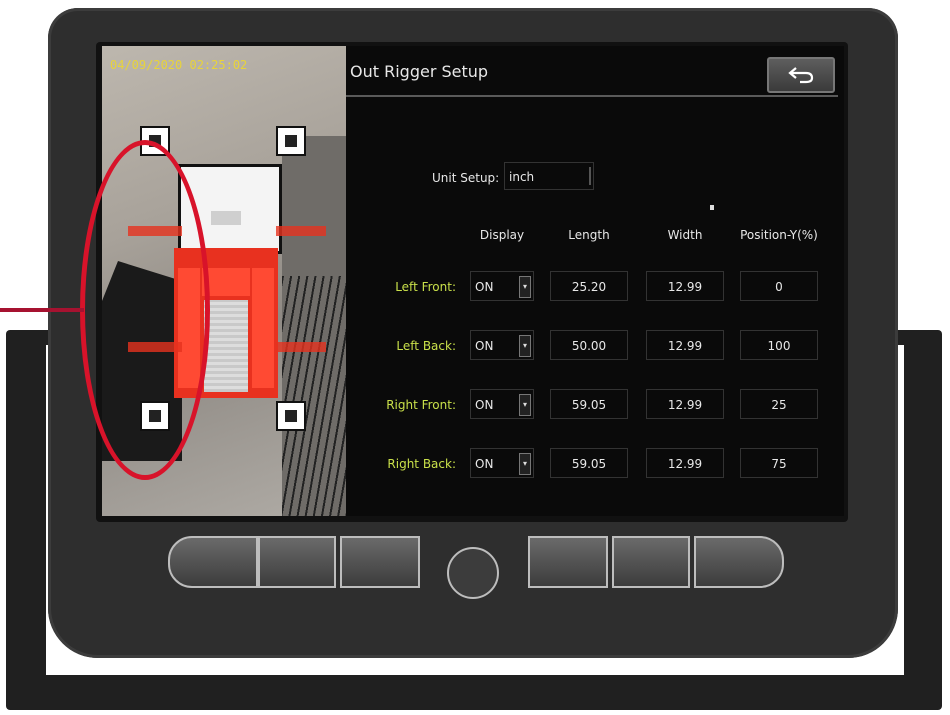 This screenshot has height=715, width=950. What do you see at coordinates (226, 218) in the screenshot?
I see `truck-window` at bounding box center [226, 218].